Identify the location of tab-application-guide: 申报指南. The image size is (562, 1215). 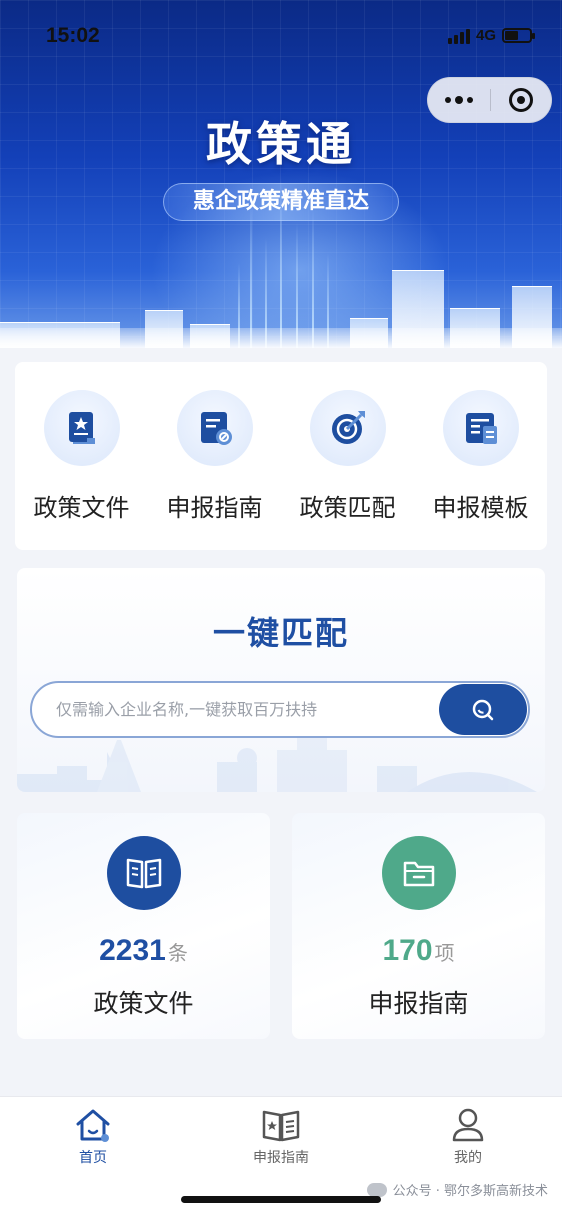
(281, 1136).